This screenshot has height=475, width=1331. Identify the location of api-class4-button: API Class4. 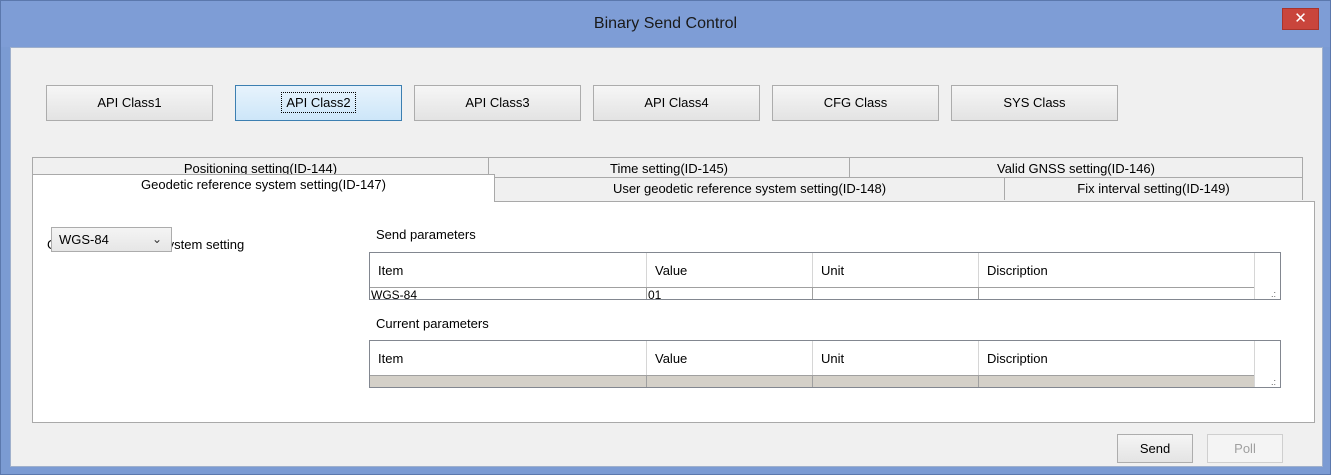
(676, 103).